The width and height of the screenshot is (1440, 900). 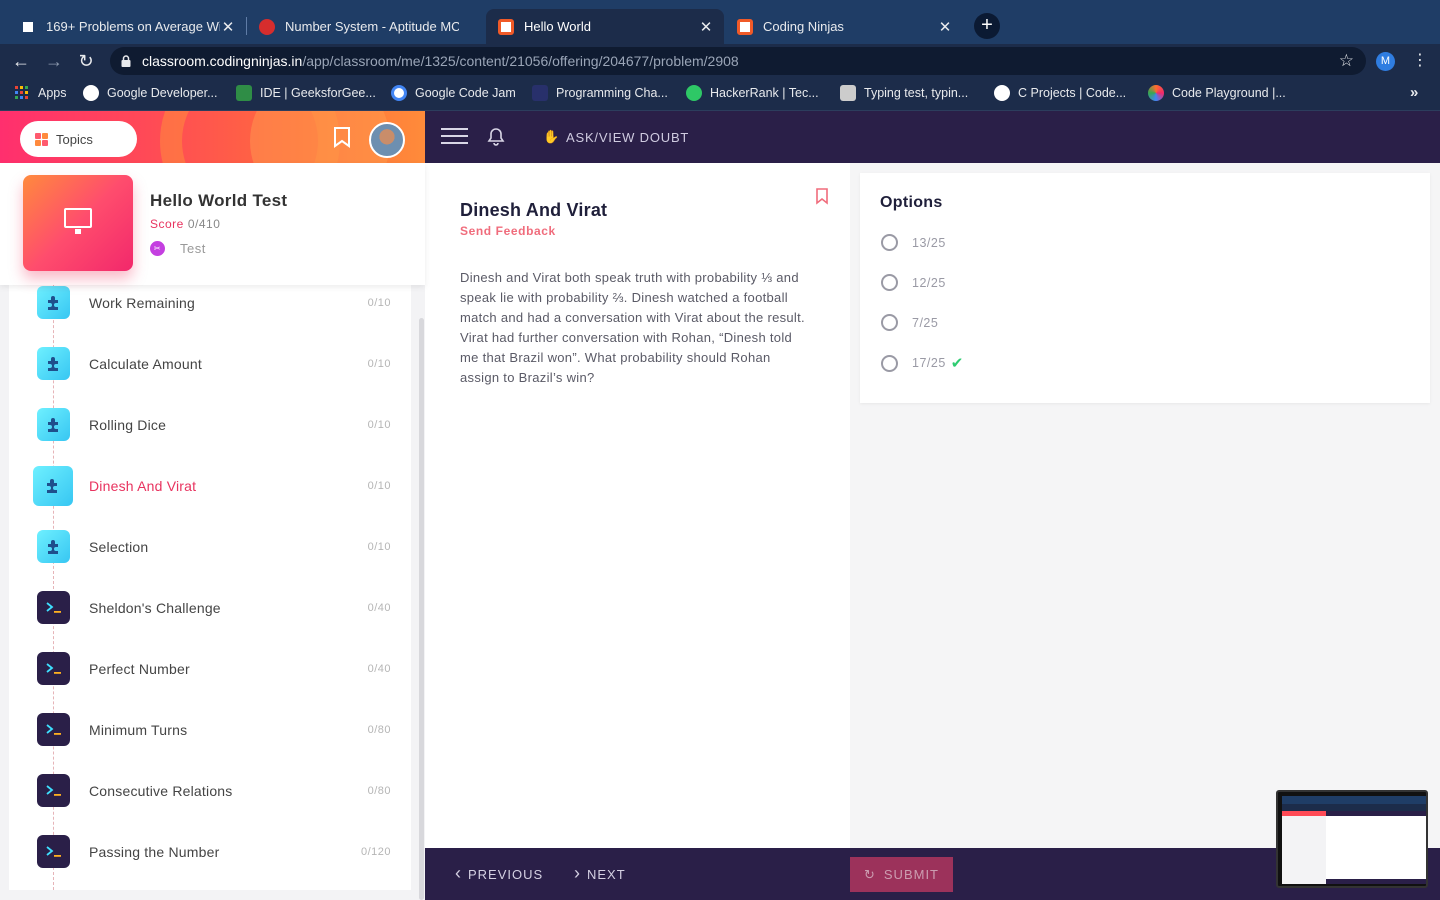 What do you see at coordinates (143, 485) in the screenshot?
I see `problem-name: Dinesh And Virat` at bounding box center [143, 485].